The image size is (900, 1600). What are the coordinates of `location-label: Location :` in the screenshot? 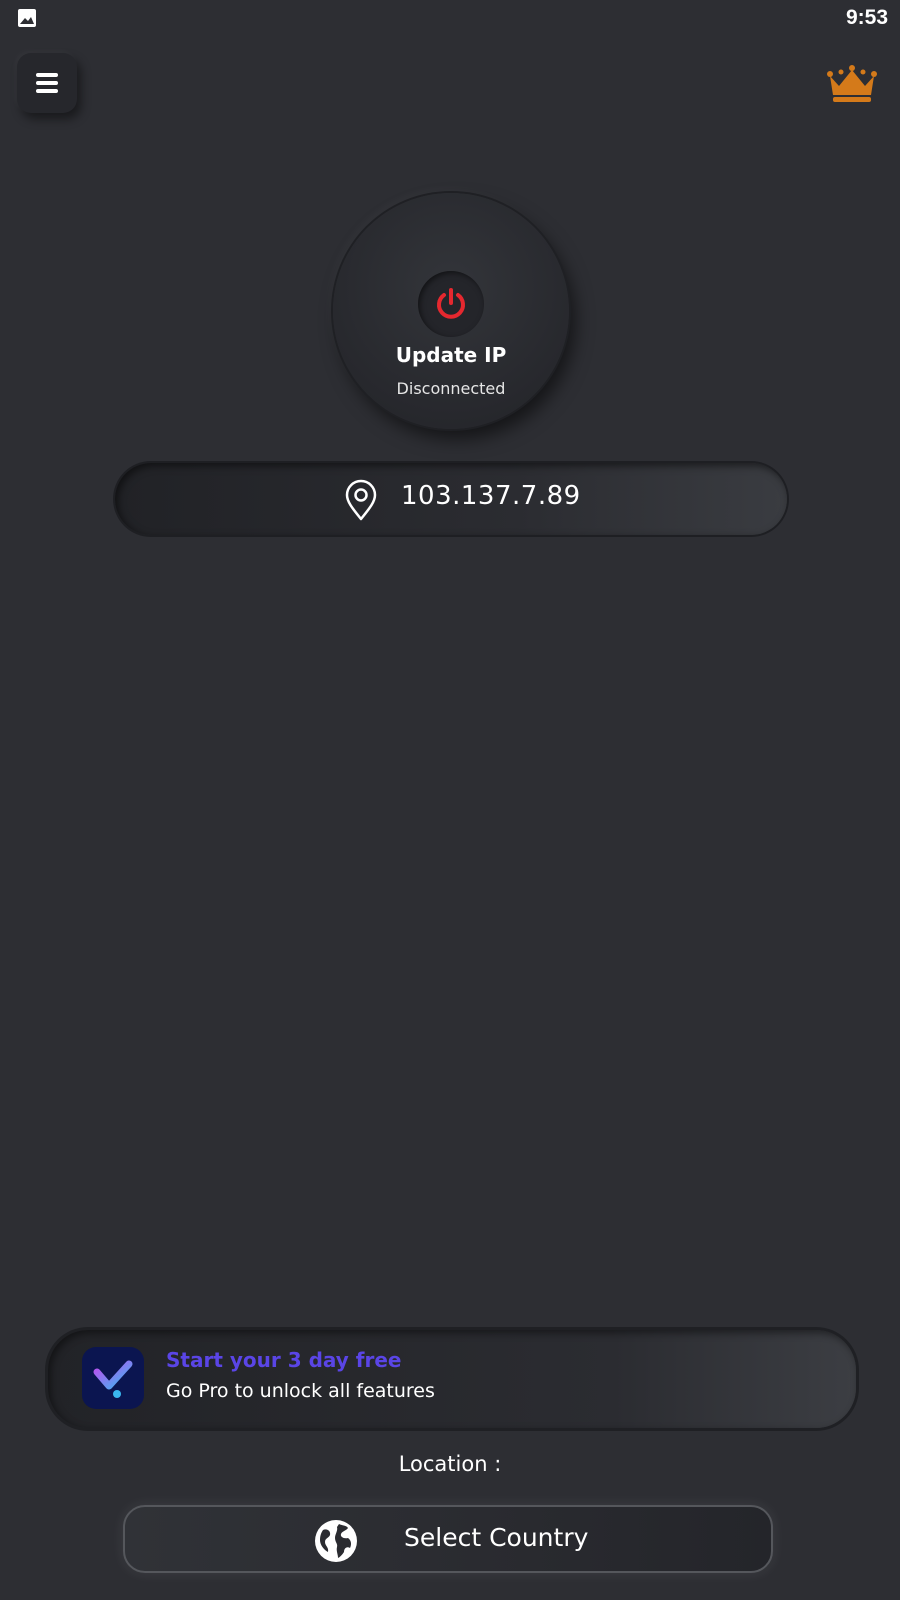 It's located at (450, 1464).